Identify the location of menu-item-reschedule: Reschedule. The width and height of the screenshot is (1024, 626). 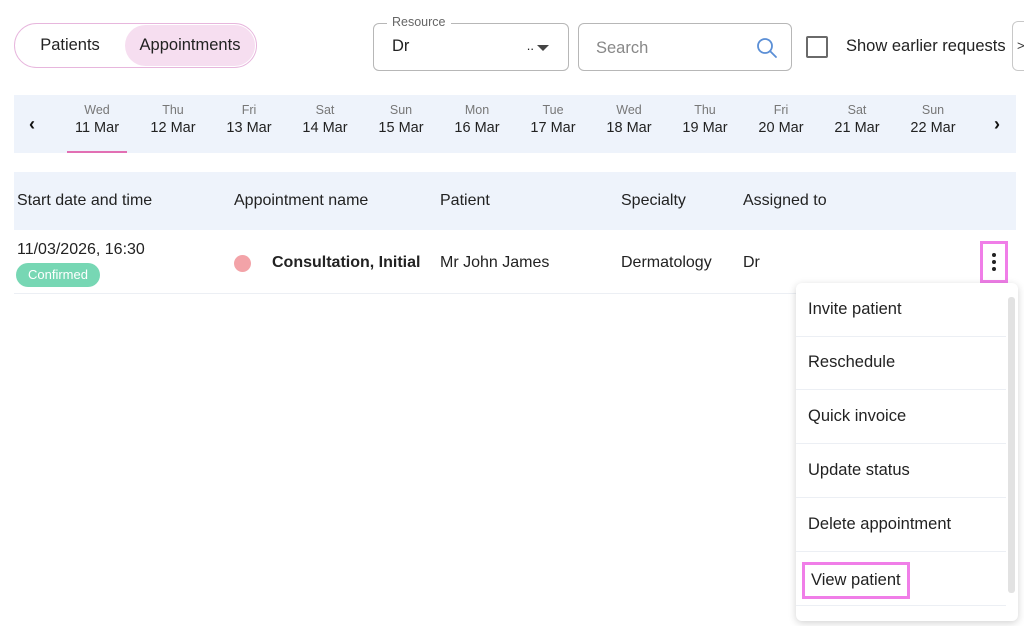
(901, 363).